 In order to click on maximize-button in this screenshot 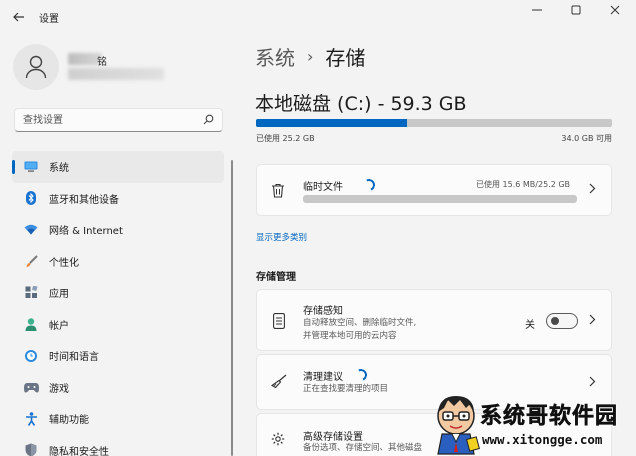, I will do `click(576, 10)`.